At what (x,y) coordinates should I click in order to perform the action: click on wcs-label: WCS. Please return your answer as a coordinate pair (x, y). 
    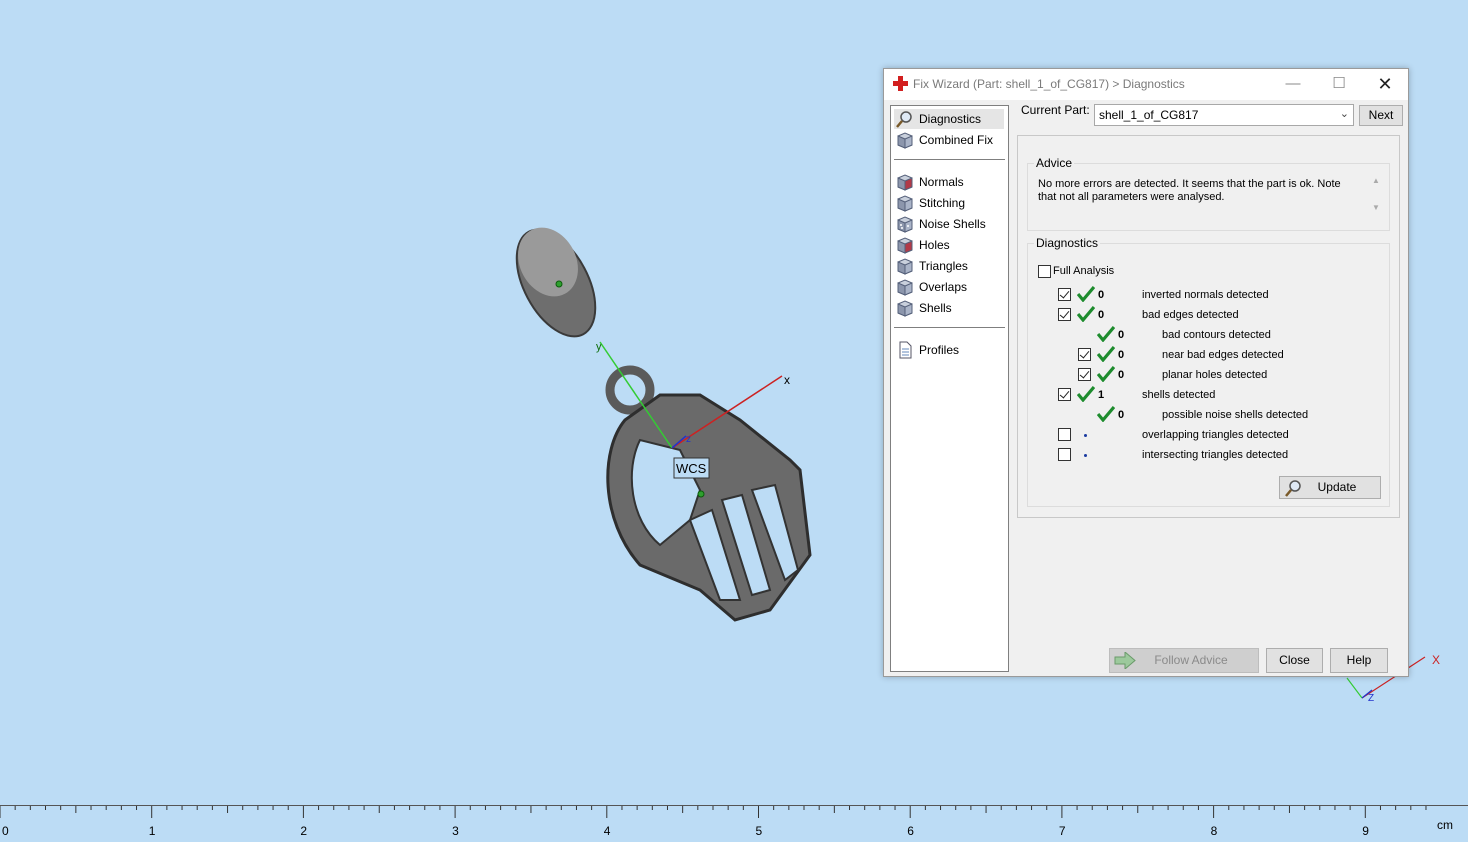
    Looking at the image, I should click on (691, 468).